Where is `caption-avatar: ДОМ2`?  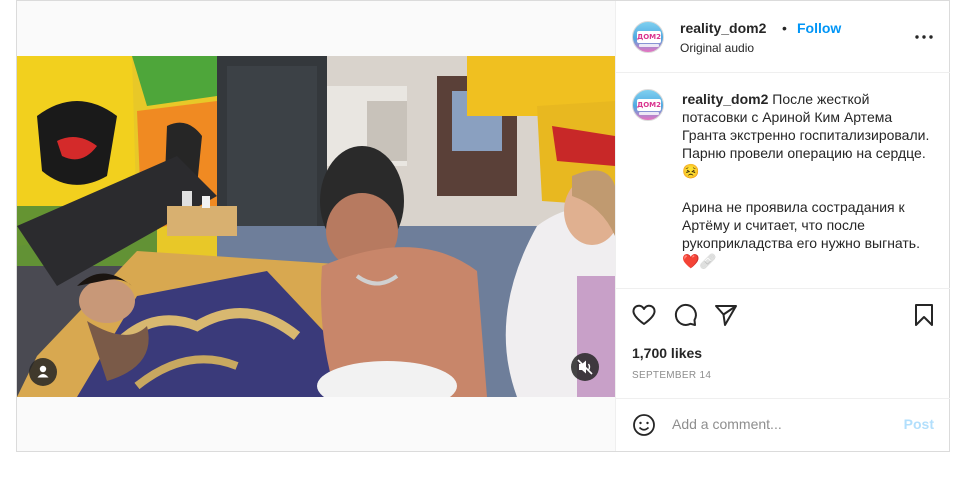
caption-avatar: ДОМ2 is located at coordinates (648, 105).